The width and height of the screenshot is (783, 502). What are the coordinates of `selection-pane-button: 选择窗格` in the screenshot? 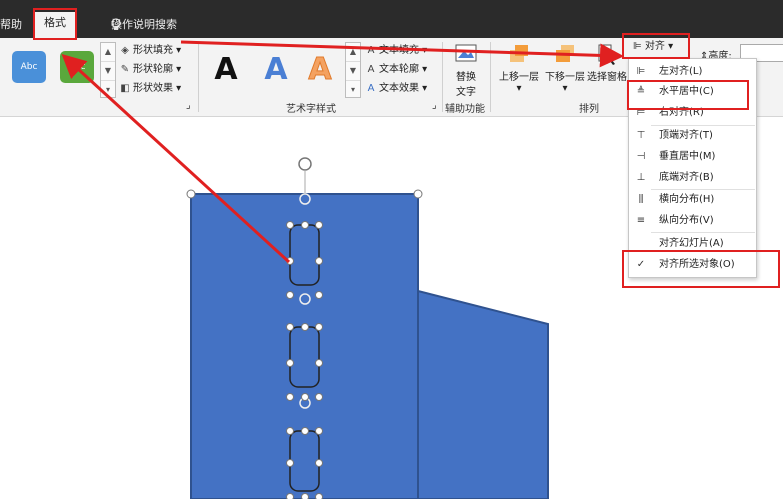 It's located at (607, 62).